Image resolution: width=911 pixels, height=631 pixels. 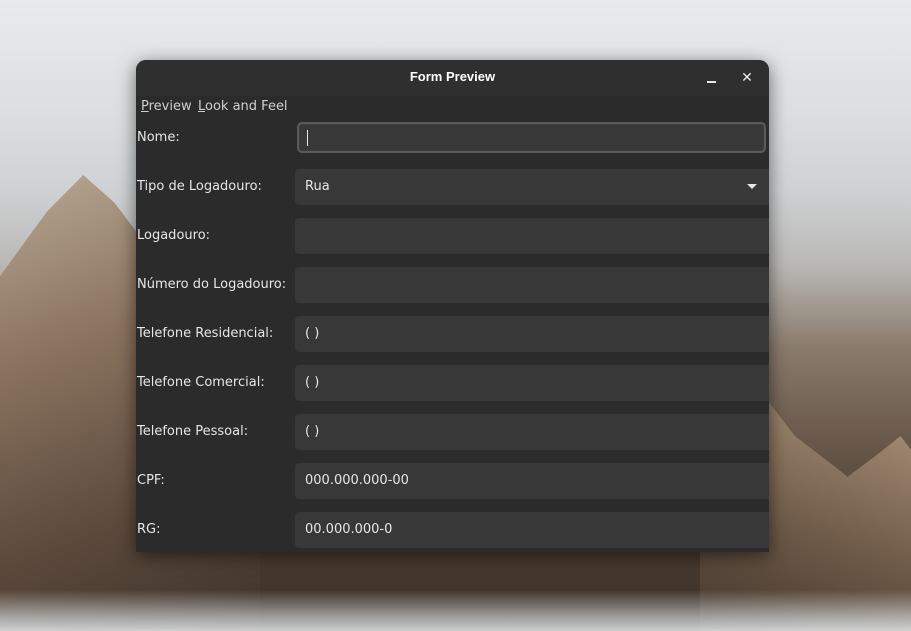 What do you see at coordinates (317, 186) in the screenshot?
I see `tipo-logadouro-value: Rua` at bounding box center [317, 186].